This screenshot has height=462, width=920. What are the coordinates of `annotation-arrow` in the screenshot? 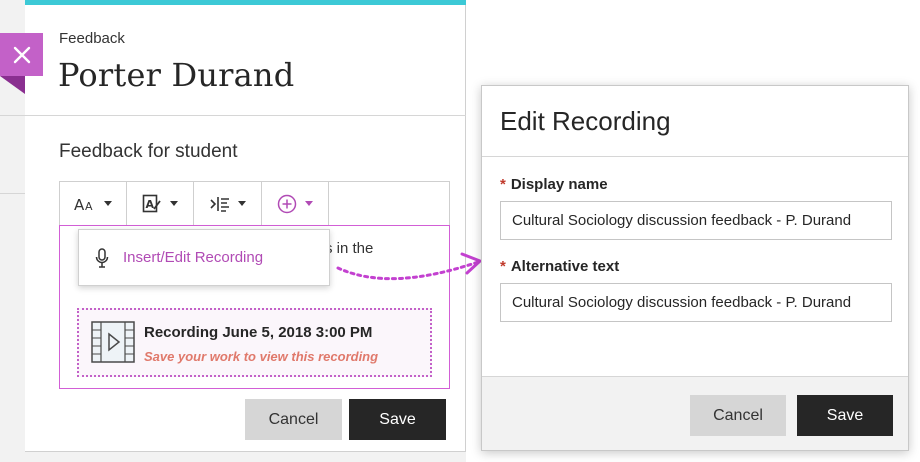 It's located at (409, 266).